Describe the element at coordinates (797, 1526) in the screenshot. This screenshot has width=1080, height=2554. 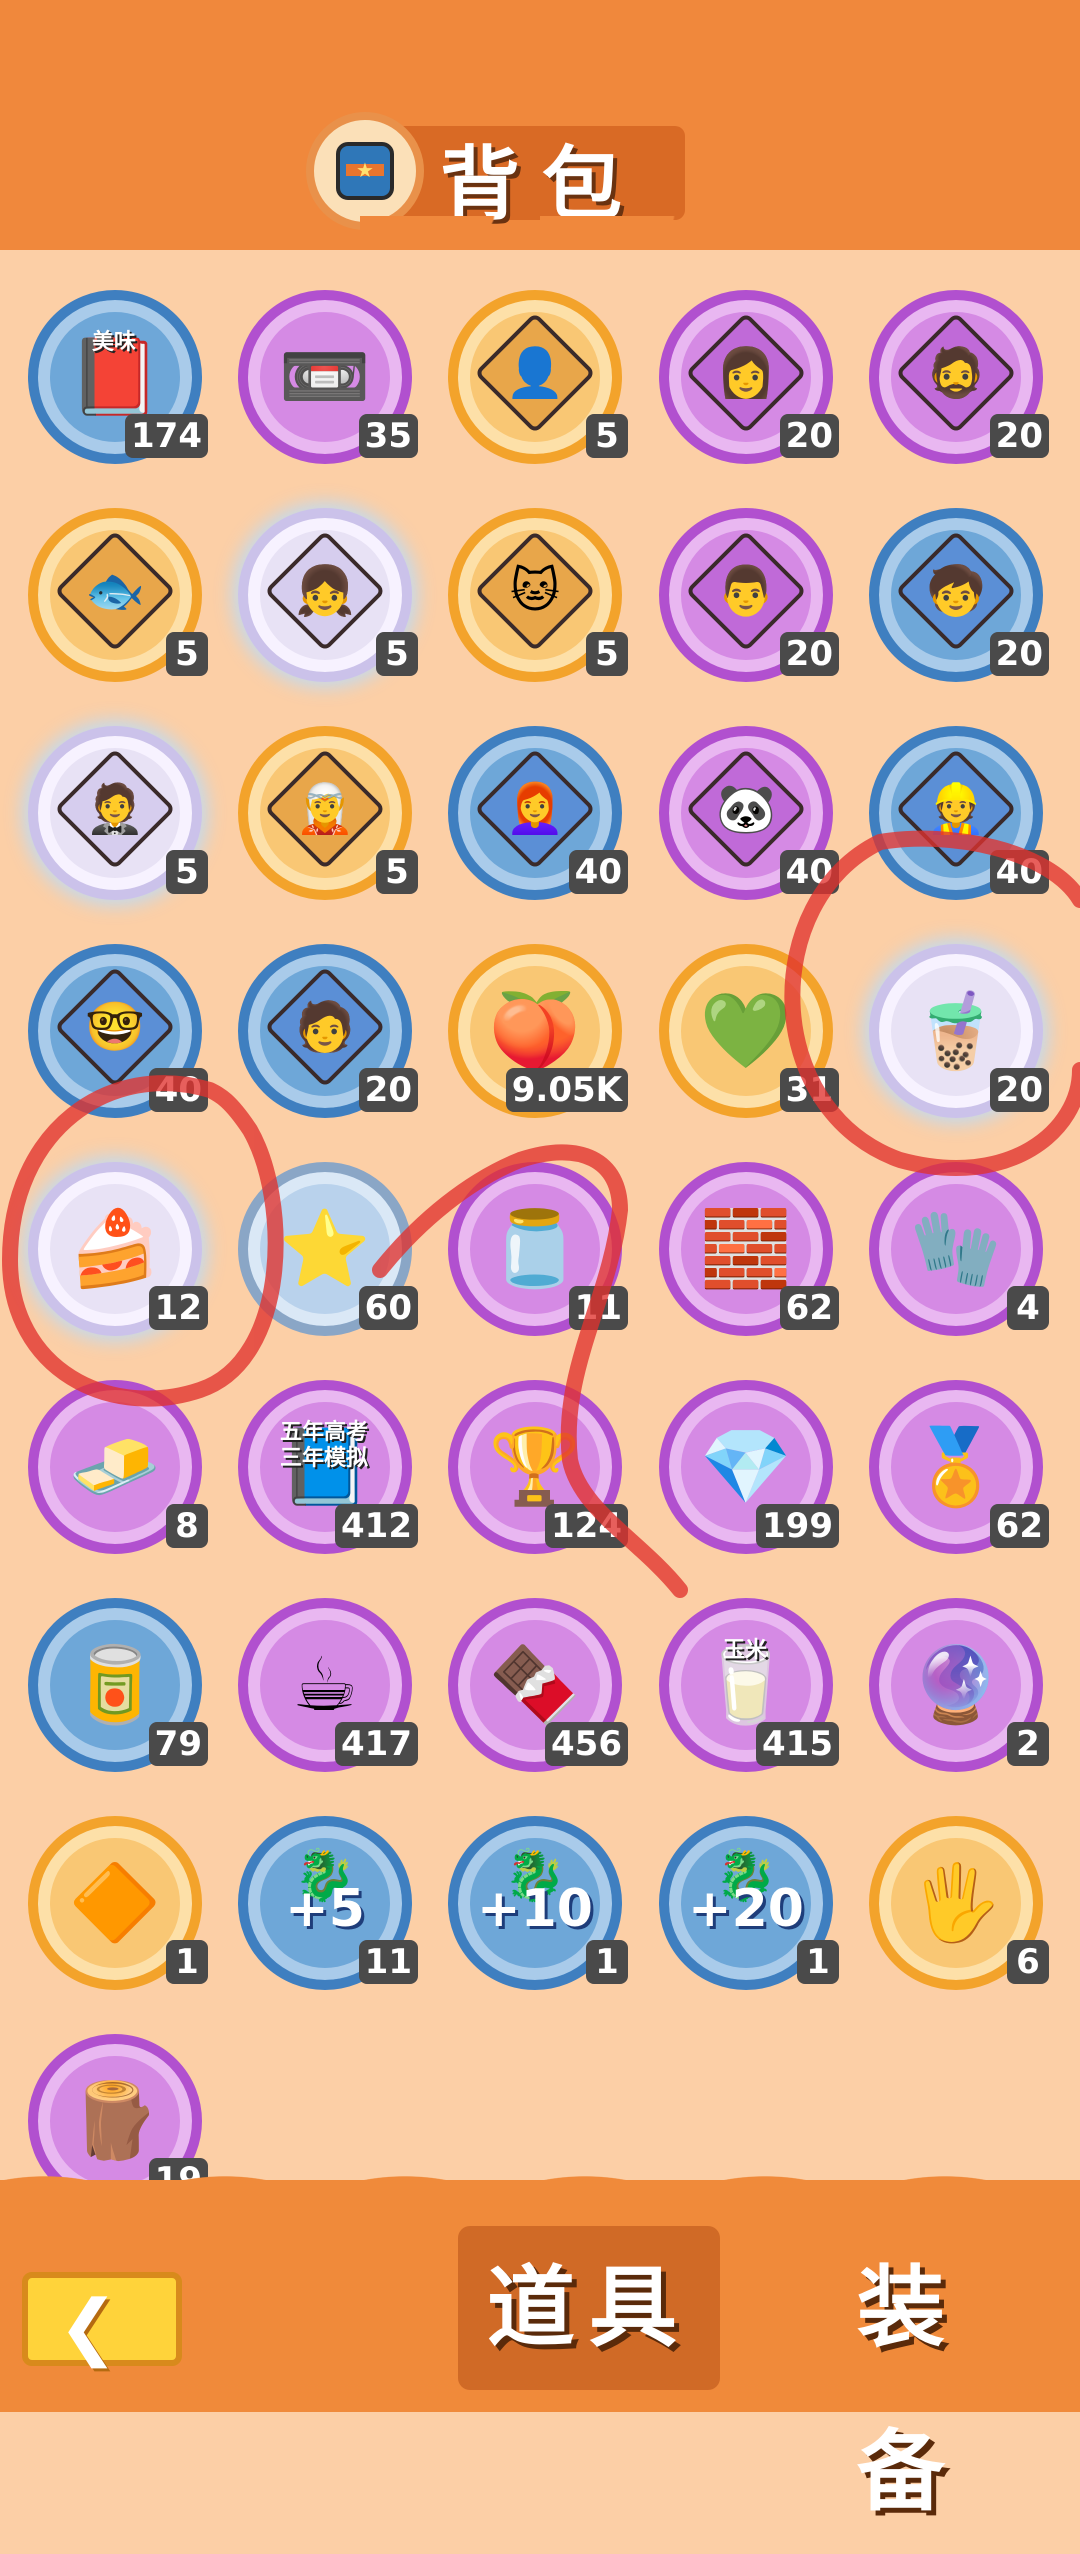
I see `item-count-badge: 199` at that location.